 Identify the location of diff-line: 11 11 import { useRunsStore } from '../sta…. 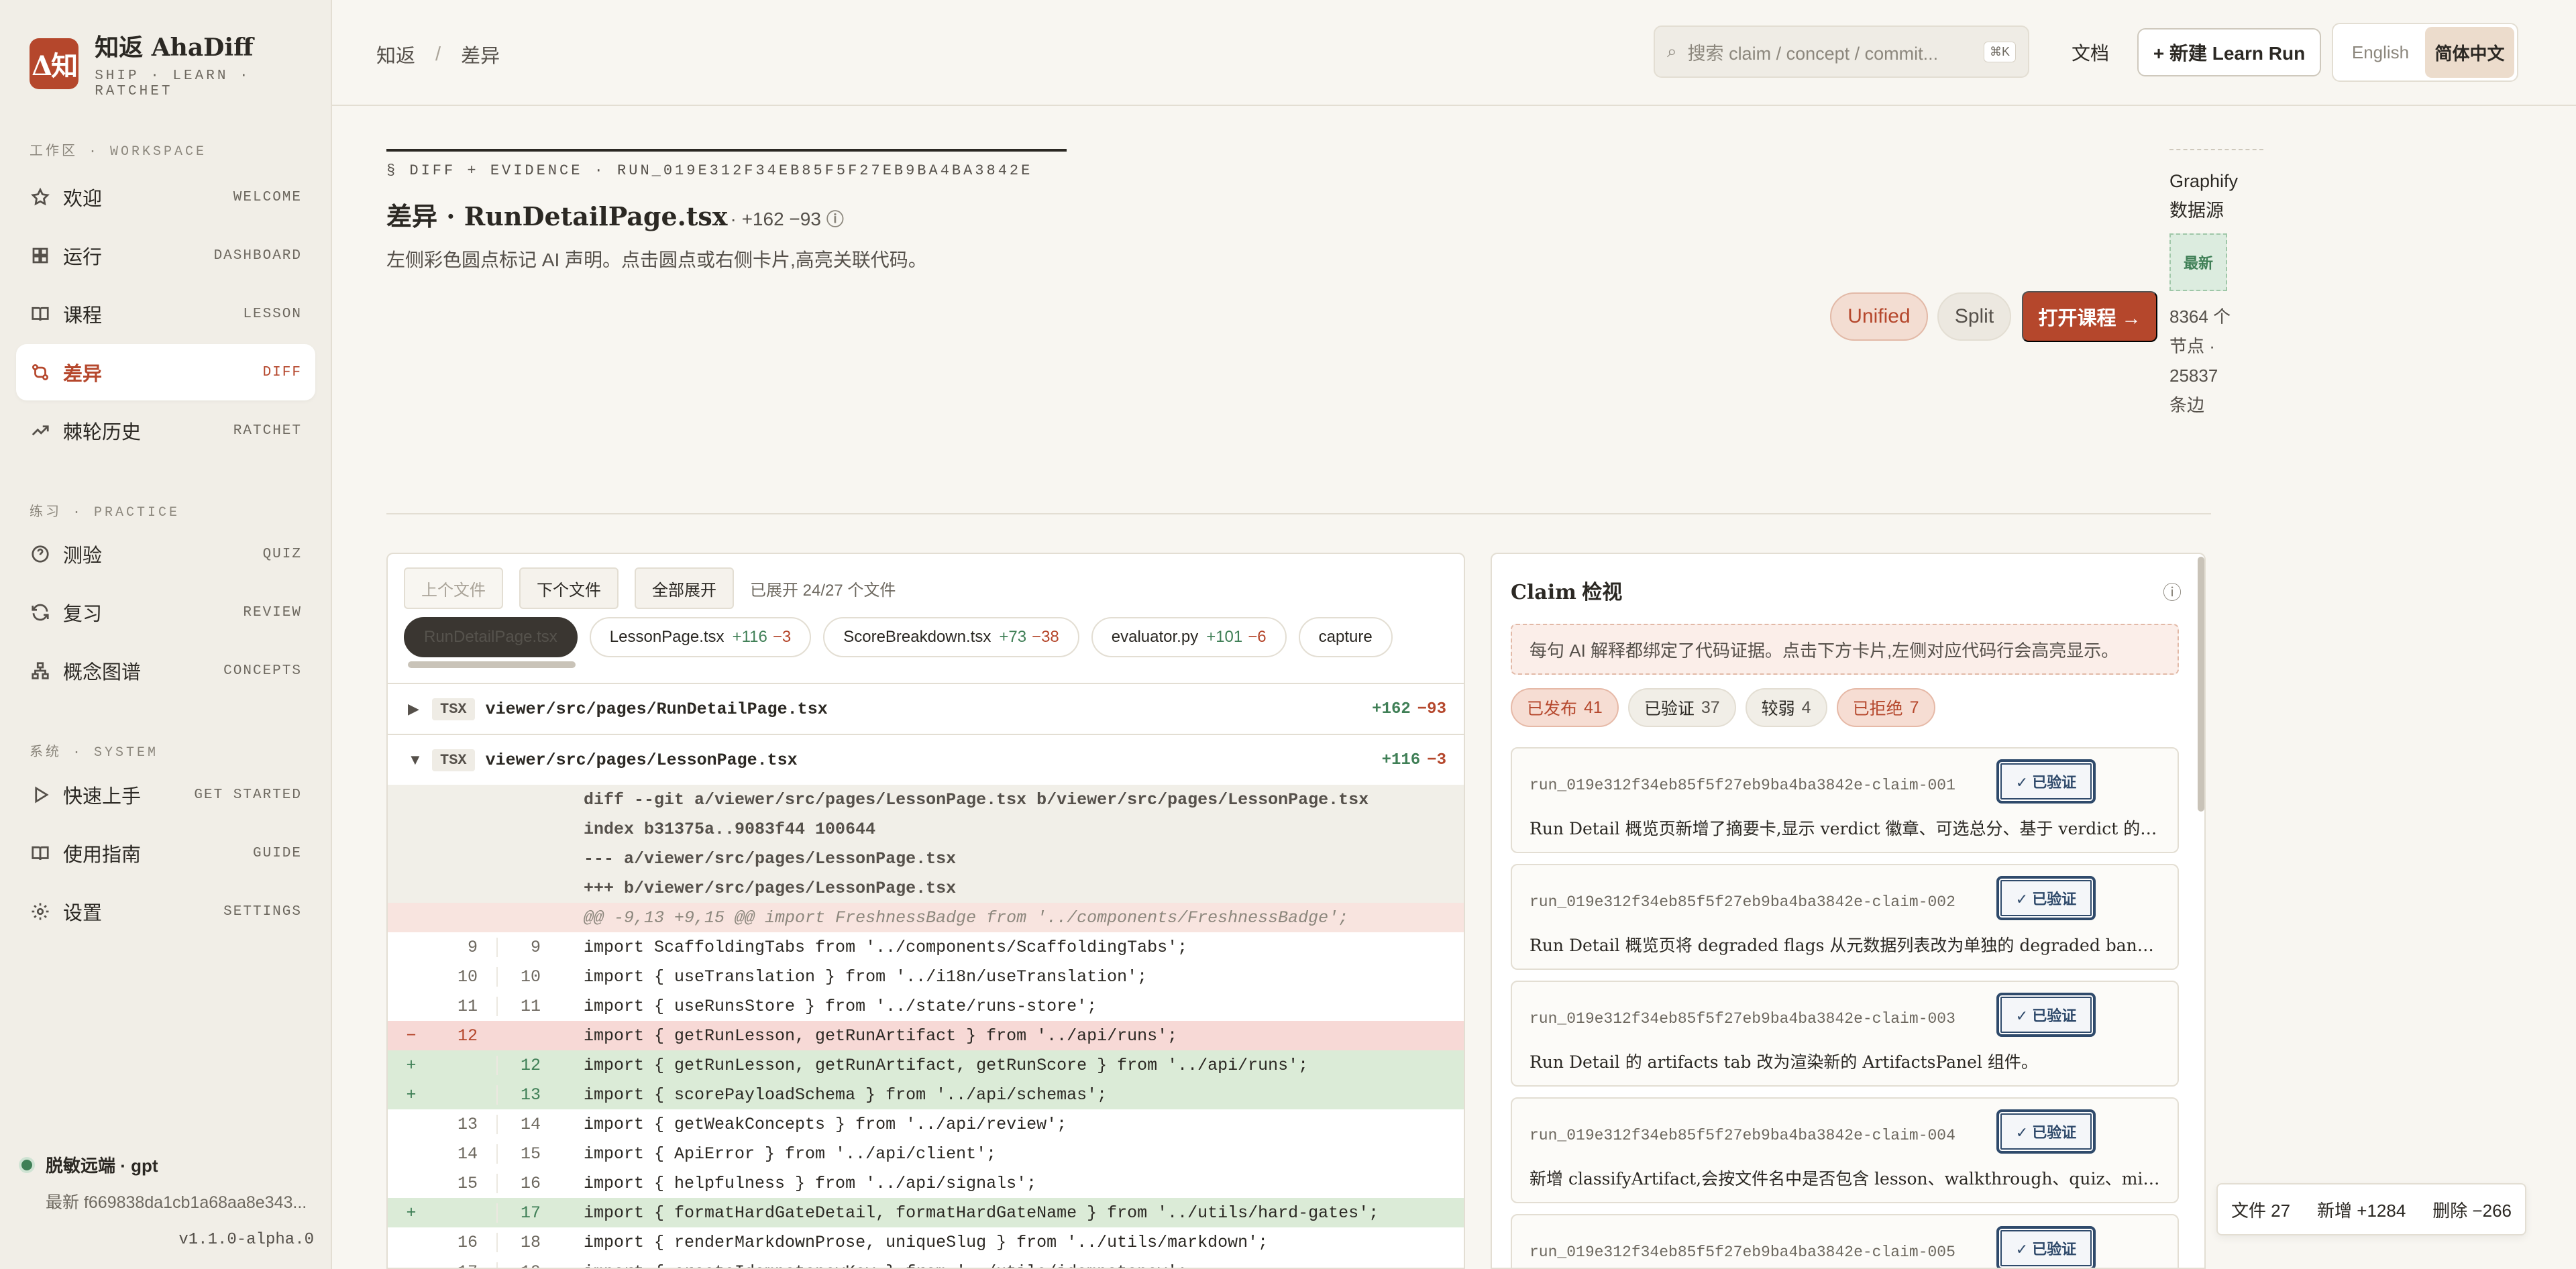
(926, 1006).